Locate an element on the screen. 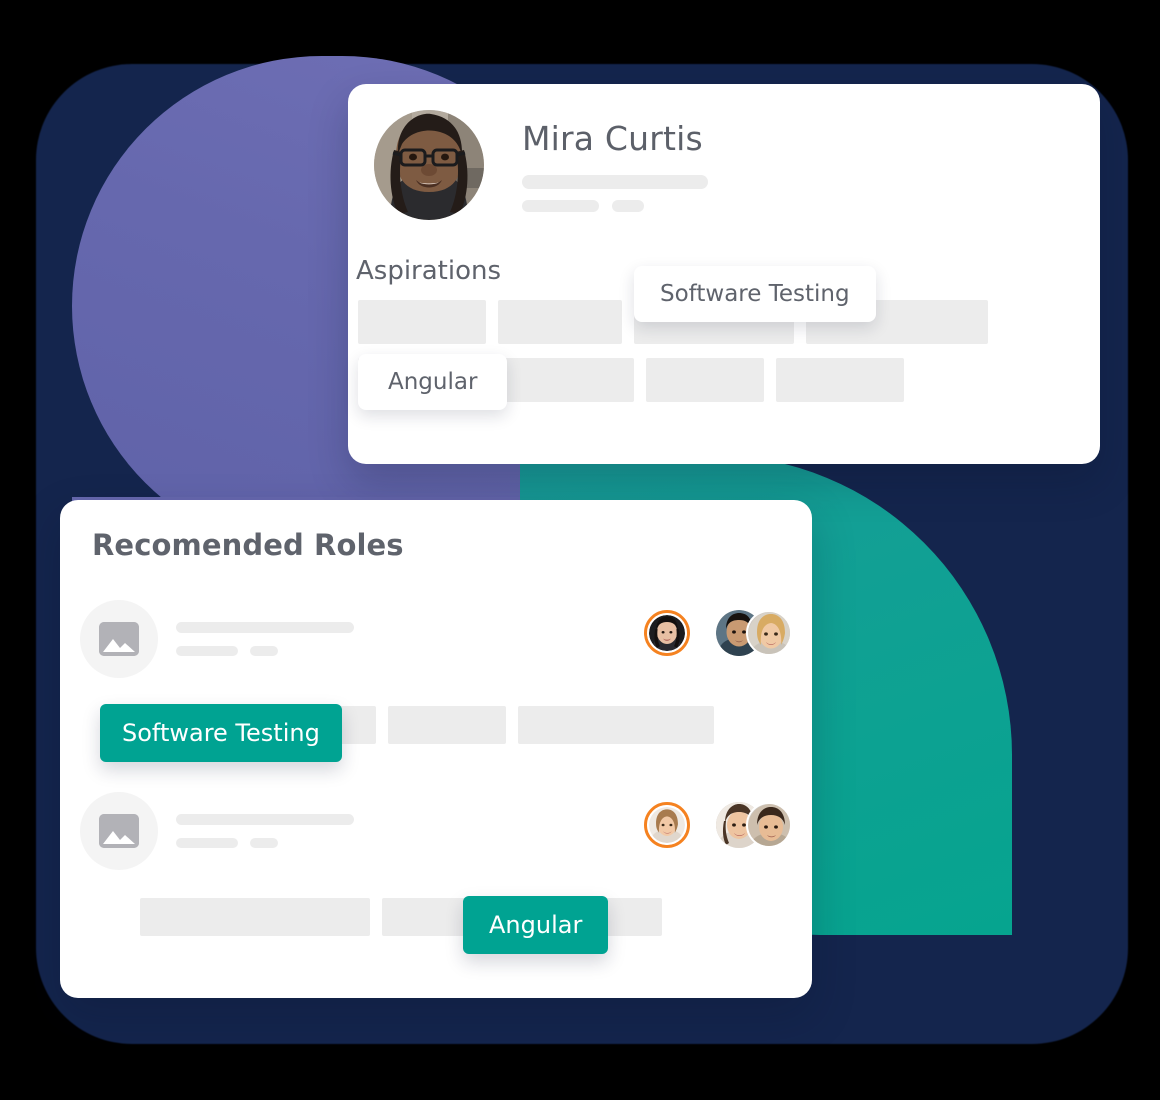  profile-meta: Mira Curtis is located at coordinates (615, 161).